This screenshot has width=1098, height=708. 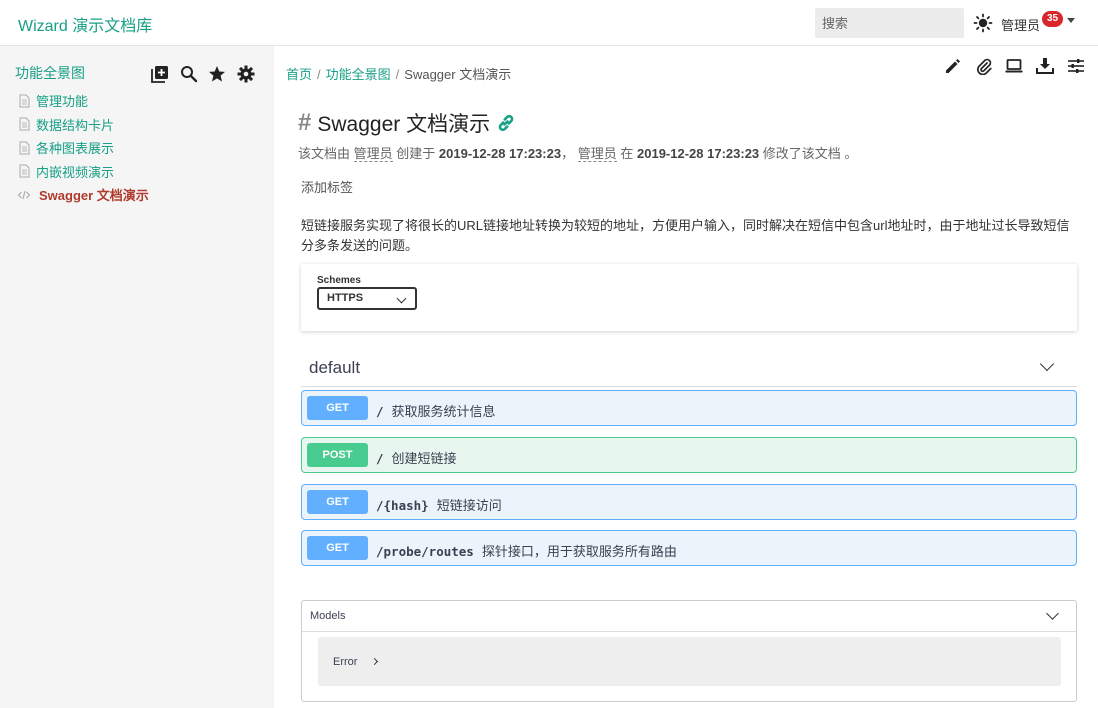 What do you see at coordinates (689, 297) in the screenshot?
I see `schemes-panel: Schemes HTTPS` at bounding box center [689, 297].